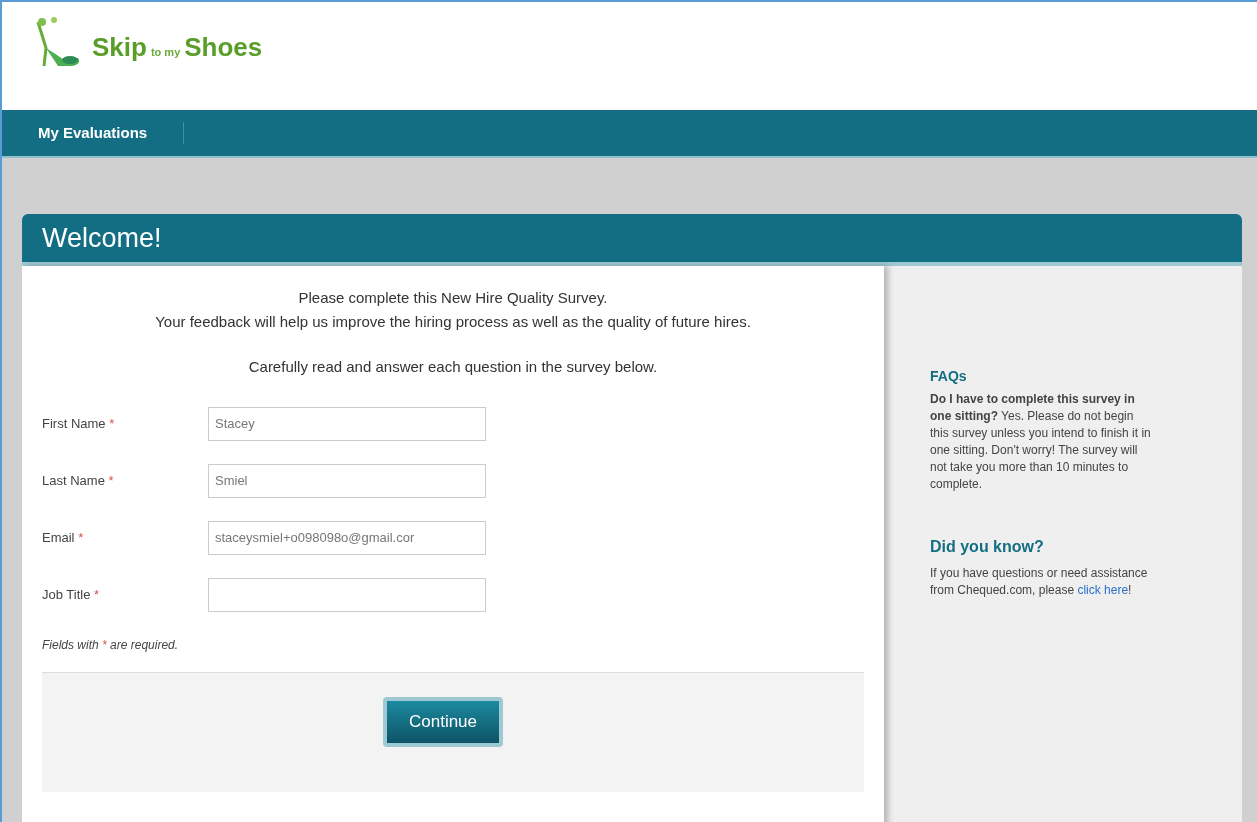 The image size is (1257, 822). Describe the element at coordinates (347, 537) in the screenshot. I see `text-field: staceysmiel+o098098o@gmail.cor` at that location.